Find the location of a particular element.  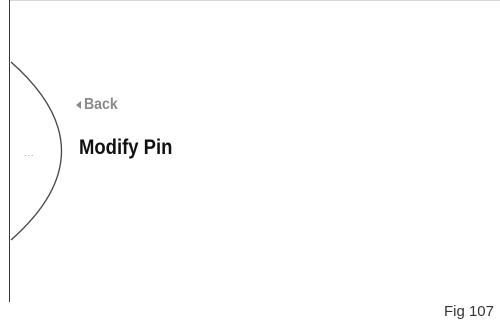

dial-arc is located at coordinates (36, 151).